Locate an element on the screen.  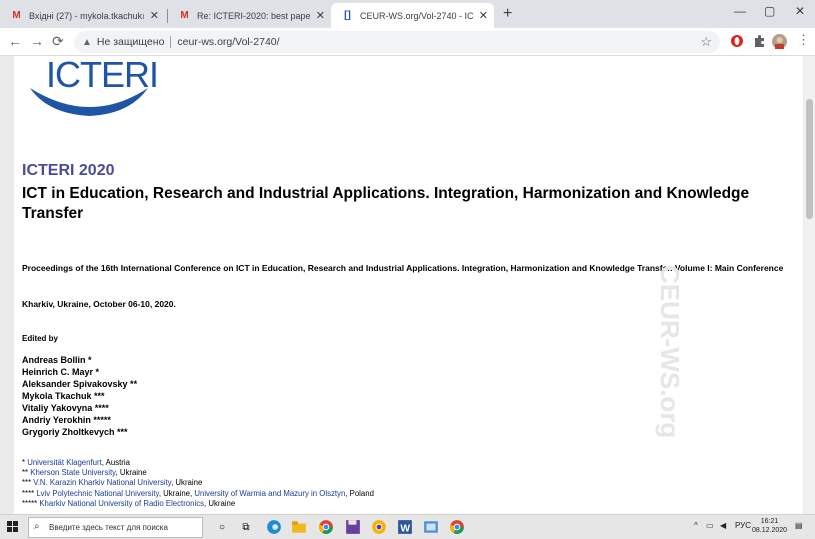
extensions-puzzle-icon is located at coordinates (759, 41).